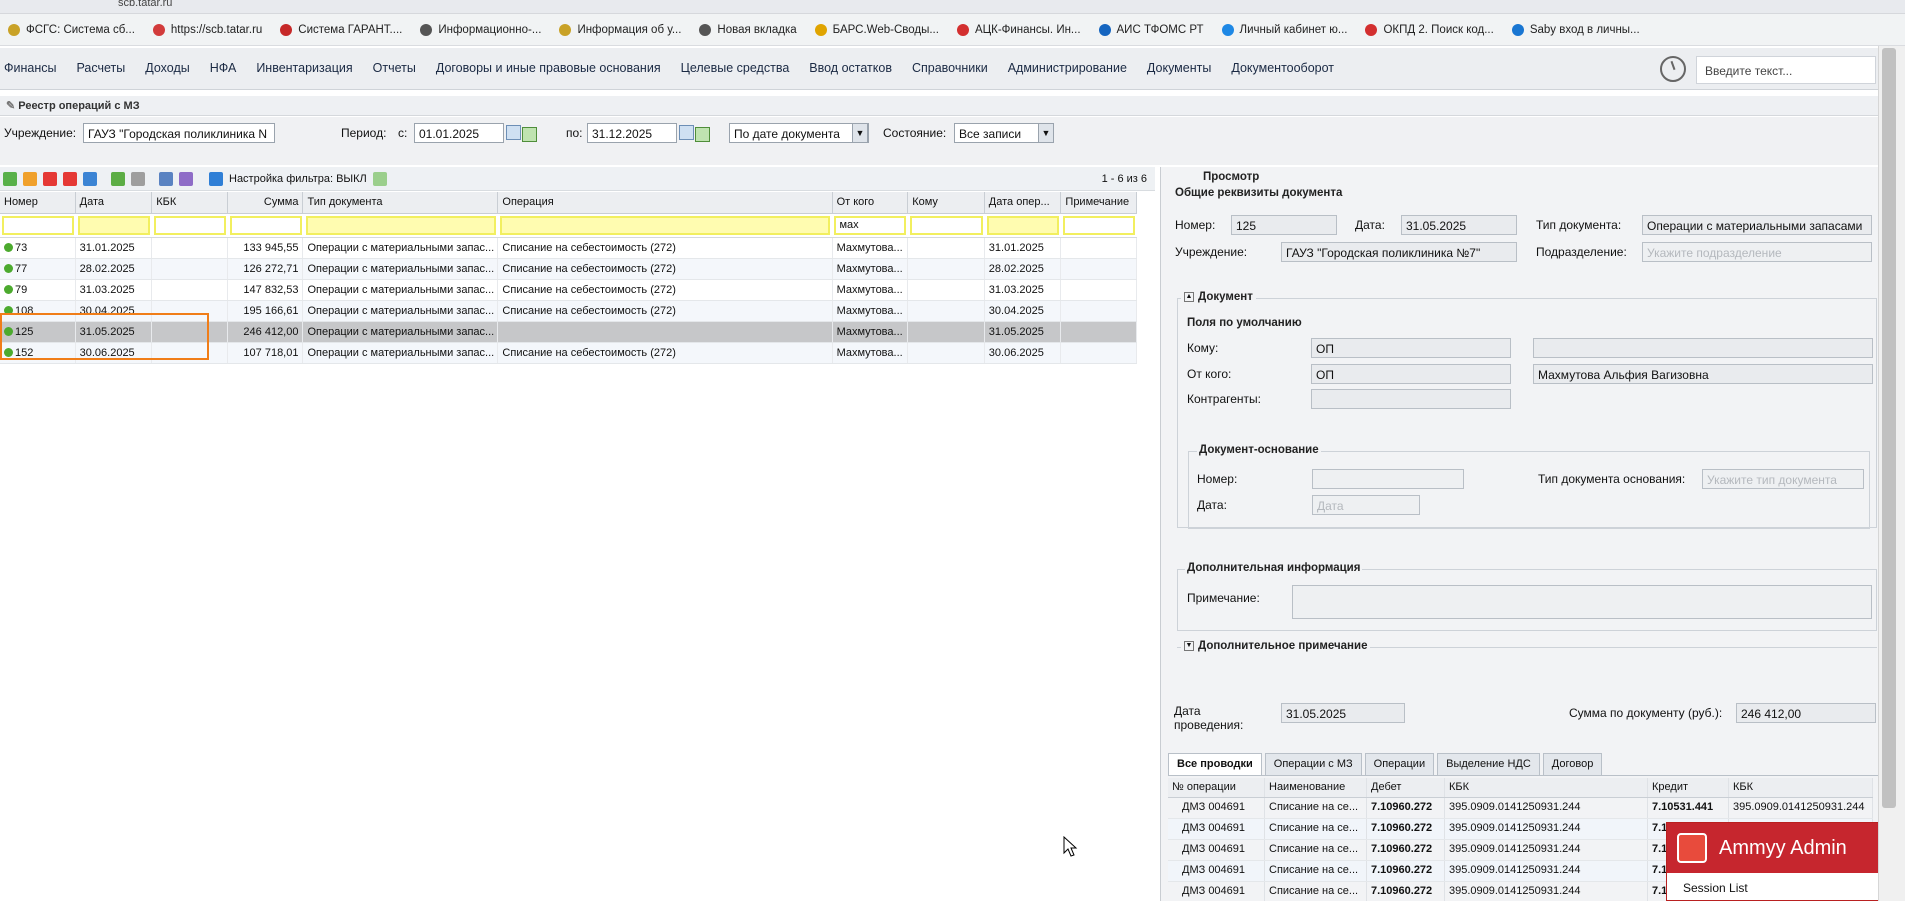 Image resolution: width=1905 pixels, height=901 pixels. What do you see at coordinates (1282, 68) in the screenshot?
I see `menu-item: Документооборот` at bounding box center [1282, 68].